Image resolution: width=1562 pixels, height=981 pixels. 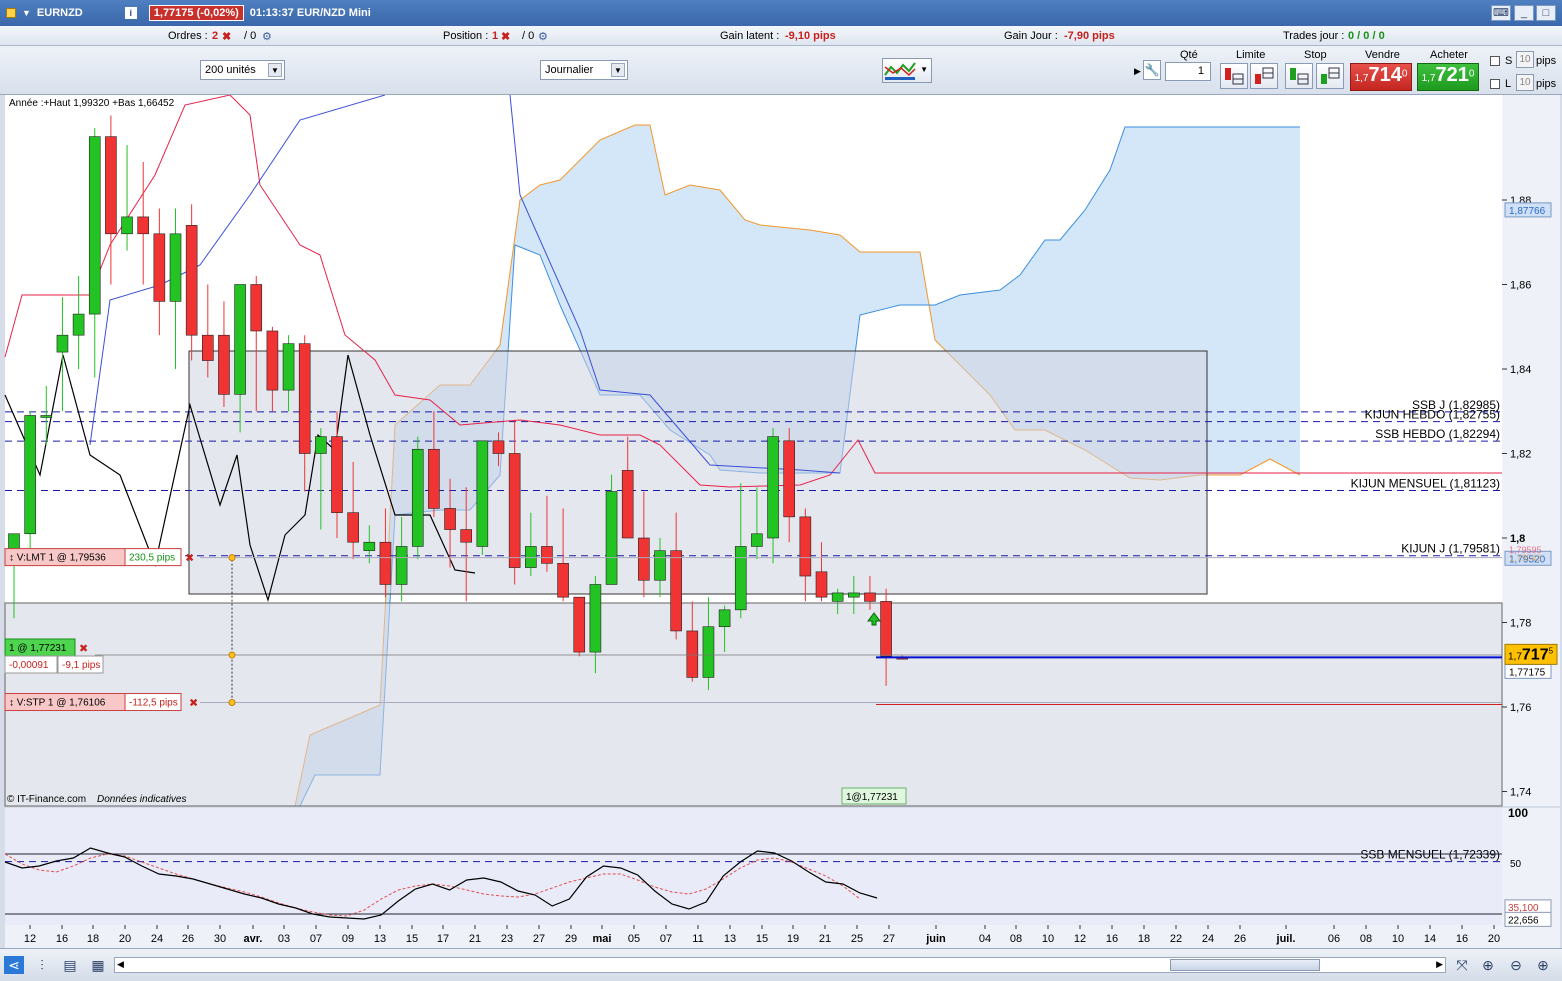 I want to click on buy-button: 1,77210, so click(x=1448, y=77).